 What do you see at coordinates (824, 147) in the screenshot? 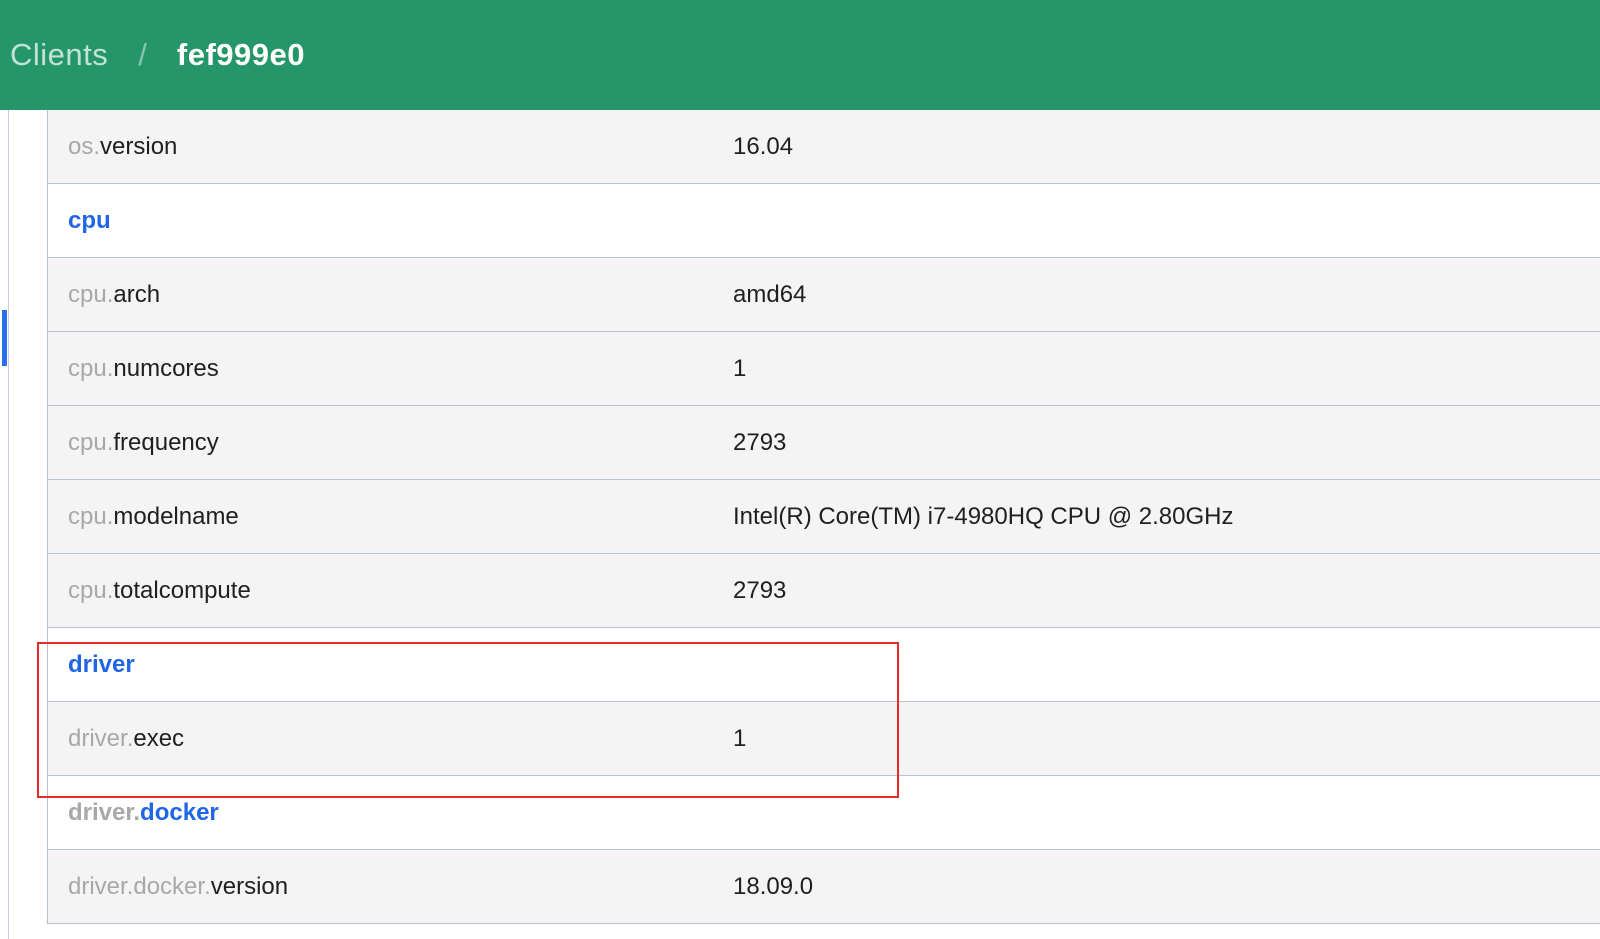
I see `attribute-row: os.version 16.04` at bounding box center [824, 147].